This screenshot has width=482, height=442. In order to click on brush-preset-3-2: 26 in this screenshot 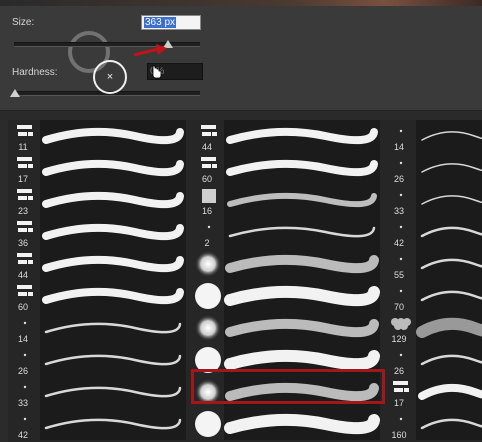, I will do `click(399, 168)`.